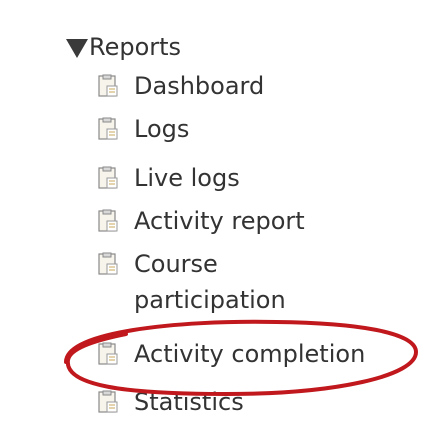 This screenshot has width=435, height=422. I want to click on report-item-label-line2: participation, so click(210, 300).